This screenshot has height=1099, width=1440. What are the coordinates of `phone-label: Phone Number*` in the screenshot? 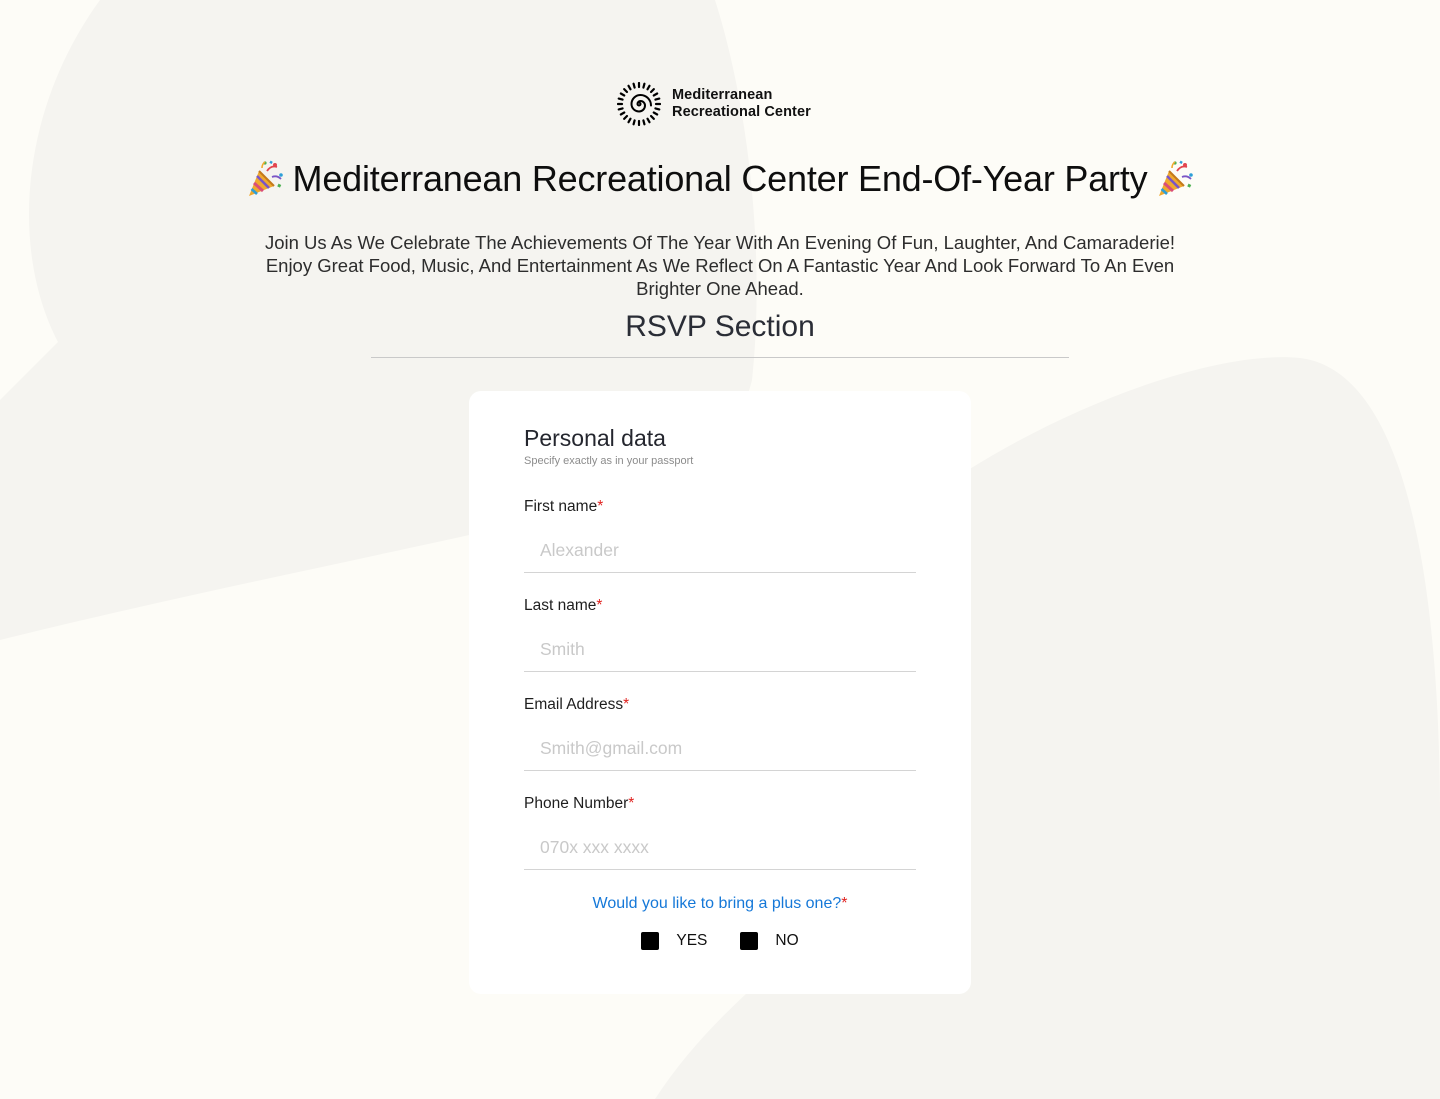 It's located at (579, 804).